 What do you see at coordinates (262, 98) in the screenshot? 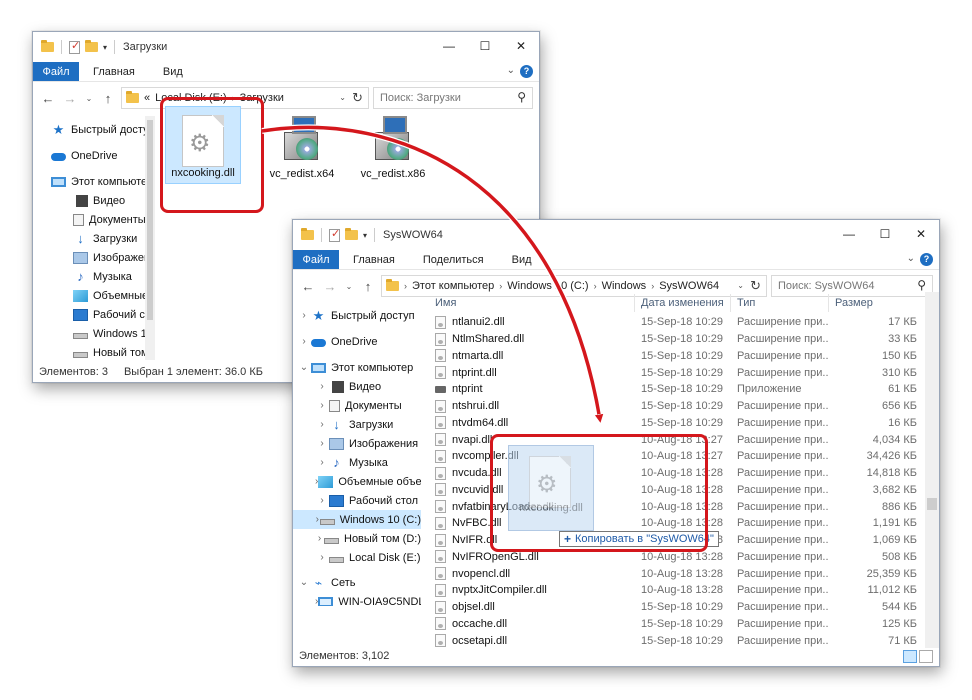
I see `breadcrumb-downloads: Загрузки` at bounding box center [262, 98].